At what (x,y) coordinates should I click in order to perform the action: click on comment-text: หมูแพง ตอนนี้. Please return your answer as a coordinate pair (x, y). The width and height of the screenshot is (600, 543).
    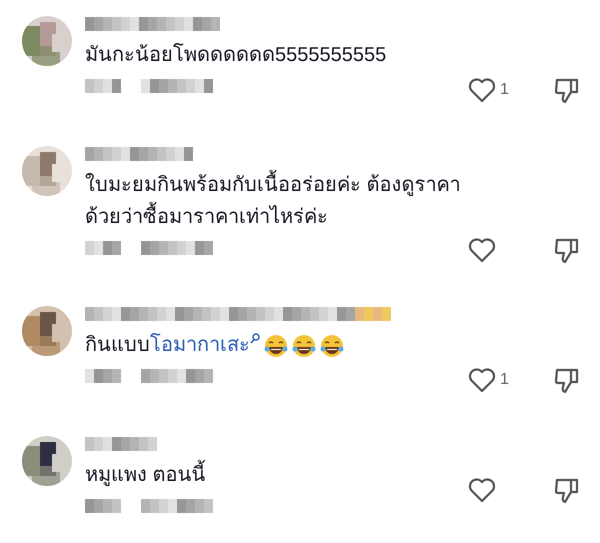
    Looking at the image, I should click on (285, 475).